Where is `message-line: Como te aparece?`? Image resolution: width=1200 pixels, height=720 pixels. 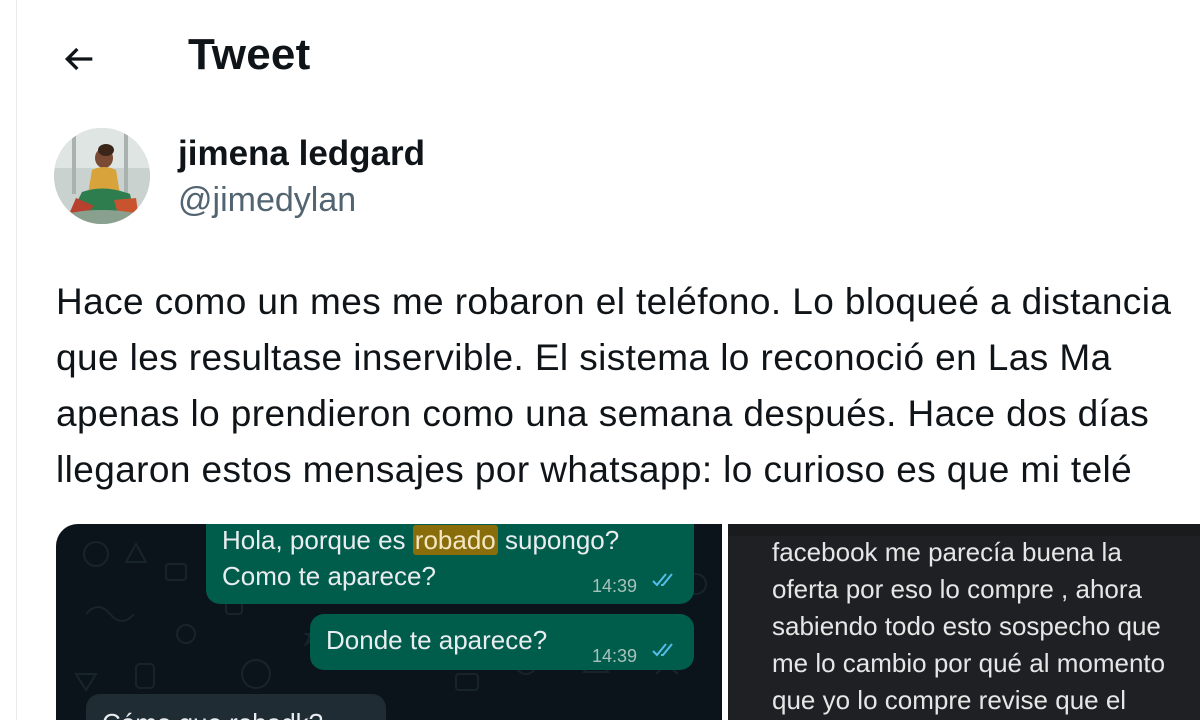
message-line: Como te aparece? is located at coordinates (329, 576).